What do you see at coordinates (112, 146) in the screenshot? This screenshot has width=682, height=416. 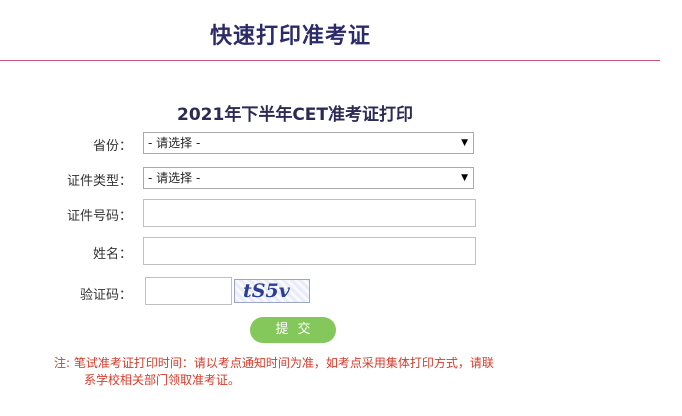 I see `province-label: 省份：` at bounding box center [112, 146].